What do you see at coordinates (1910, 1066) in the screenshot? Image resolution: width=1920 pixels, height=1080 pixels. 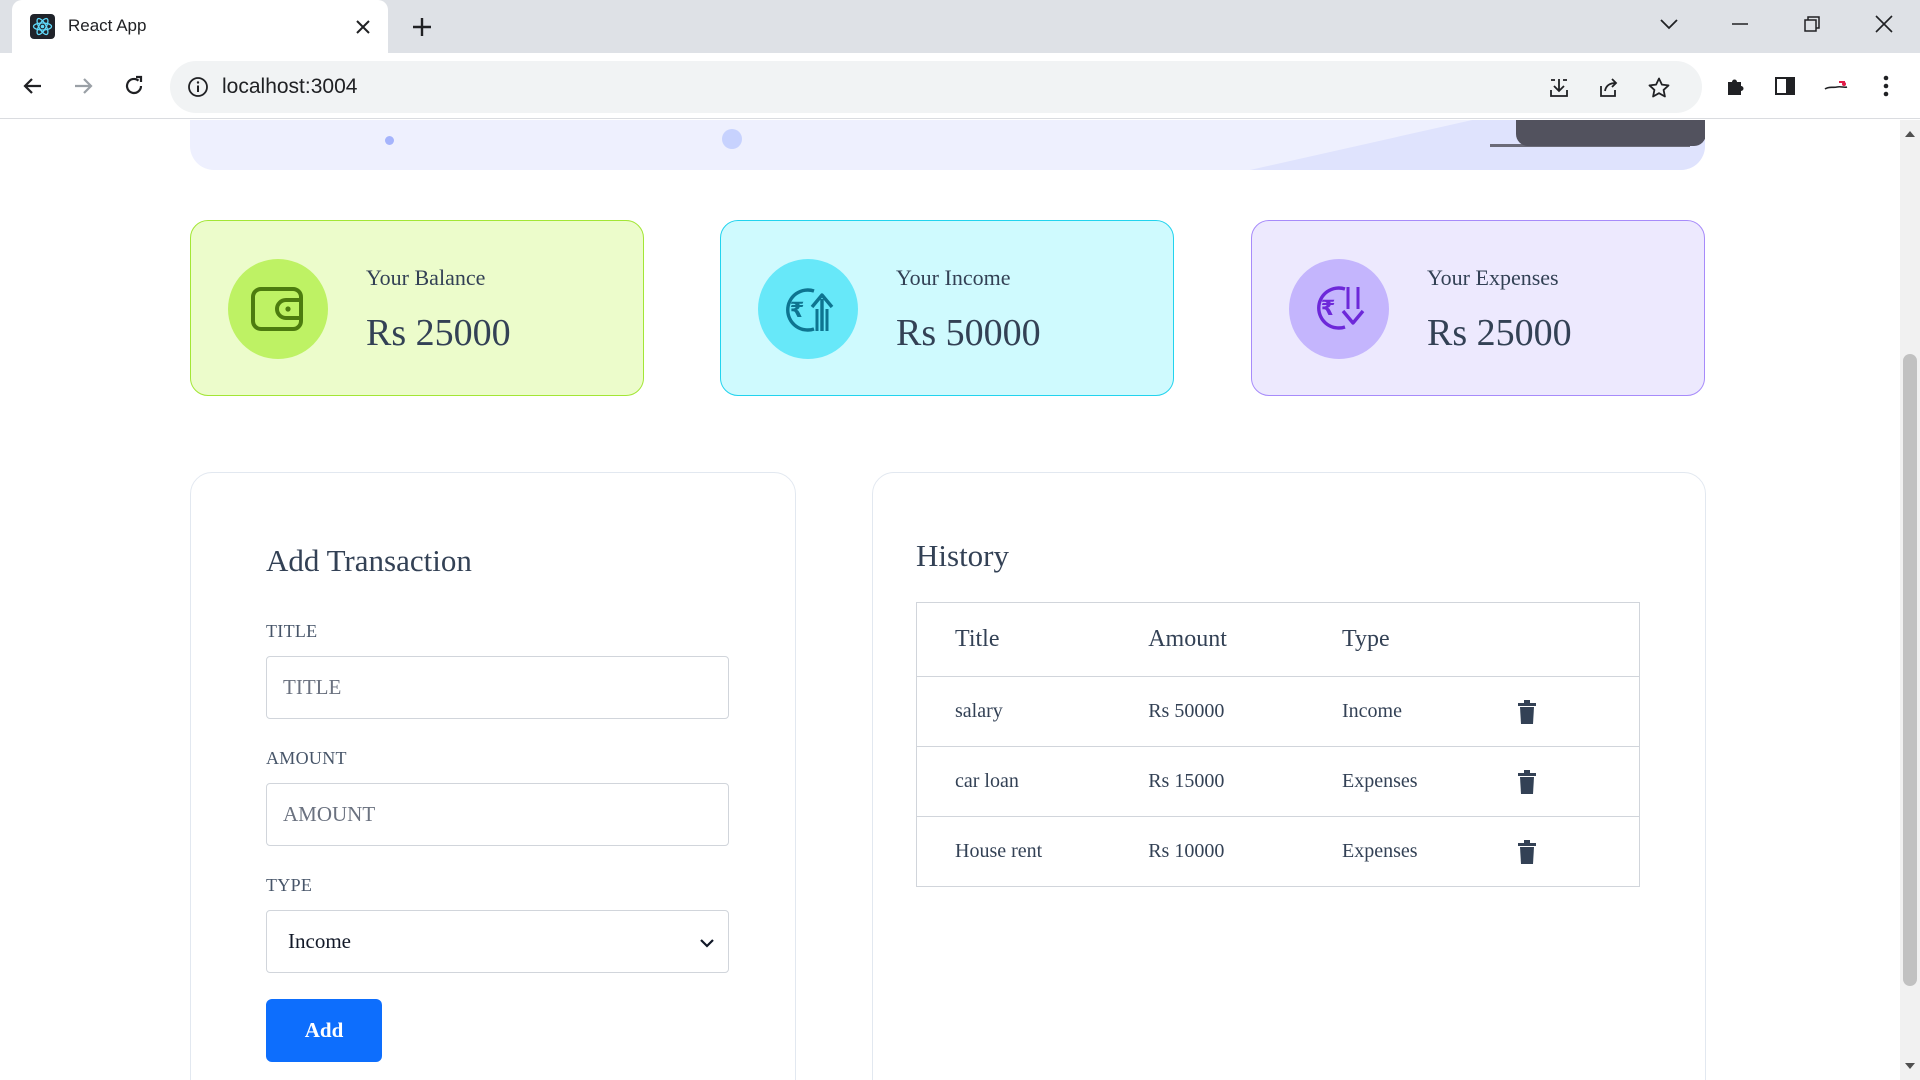 I see `scroll-down-arrow-icon` at bounding box center [1910, 1066].